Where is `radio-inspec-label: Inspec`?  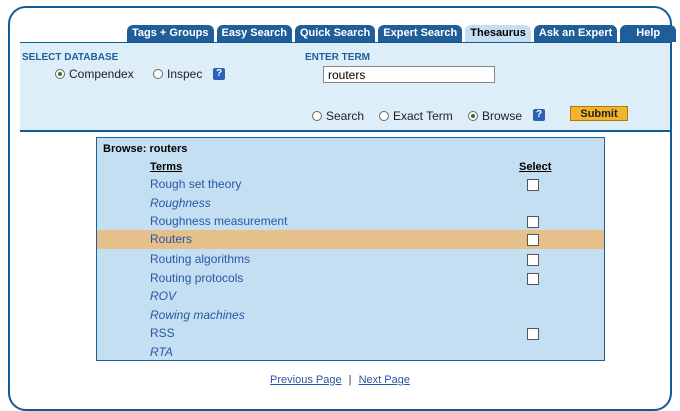
radio-inspec-label: Inspec is located at coordinates (185, 74).